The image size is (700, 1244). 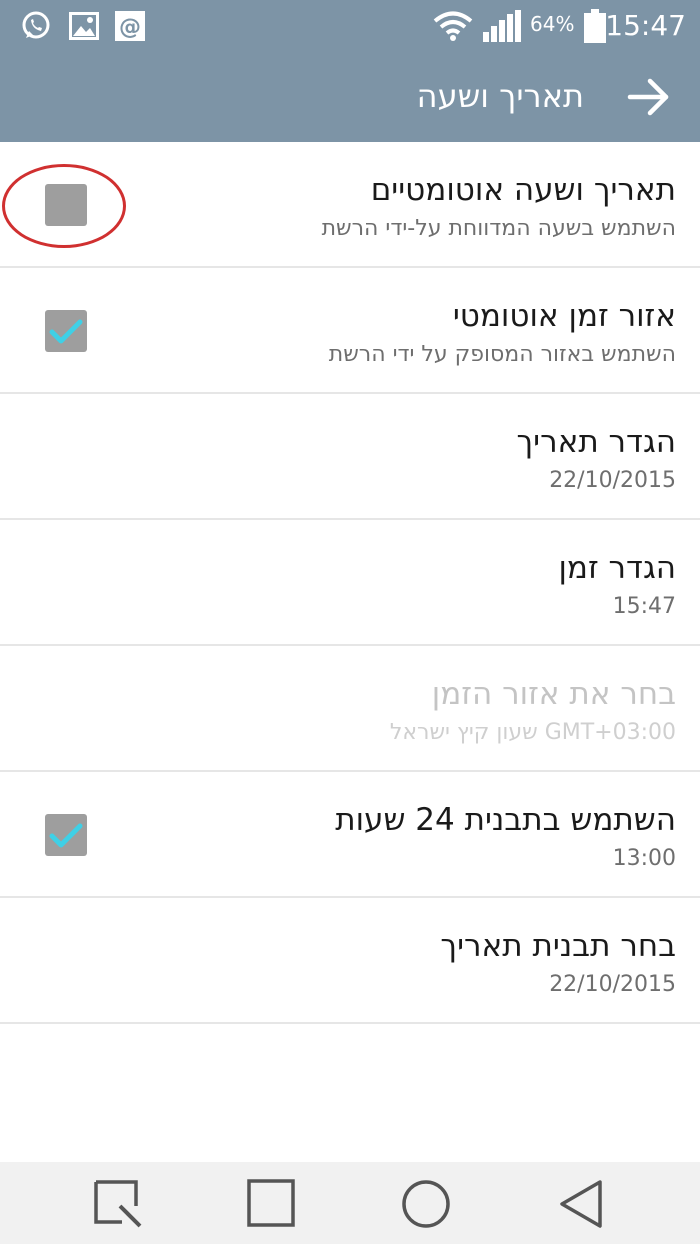 What do you see at coordinates (350, 961) in the screenshot?
I see `setting-date-format: בחר תבנית תאריך 22/10/2015` at bounding box center [350, 961].